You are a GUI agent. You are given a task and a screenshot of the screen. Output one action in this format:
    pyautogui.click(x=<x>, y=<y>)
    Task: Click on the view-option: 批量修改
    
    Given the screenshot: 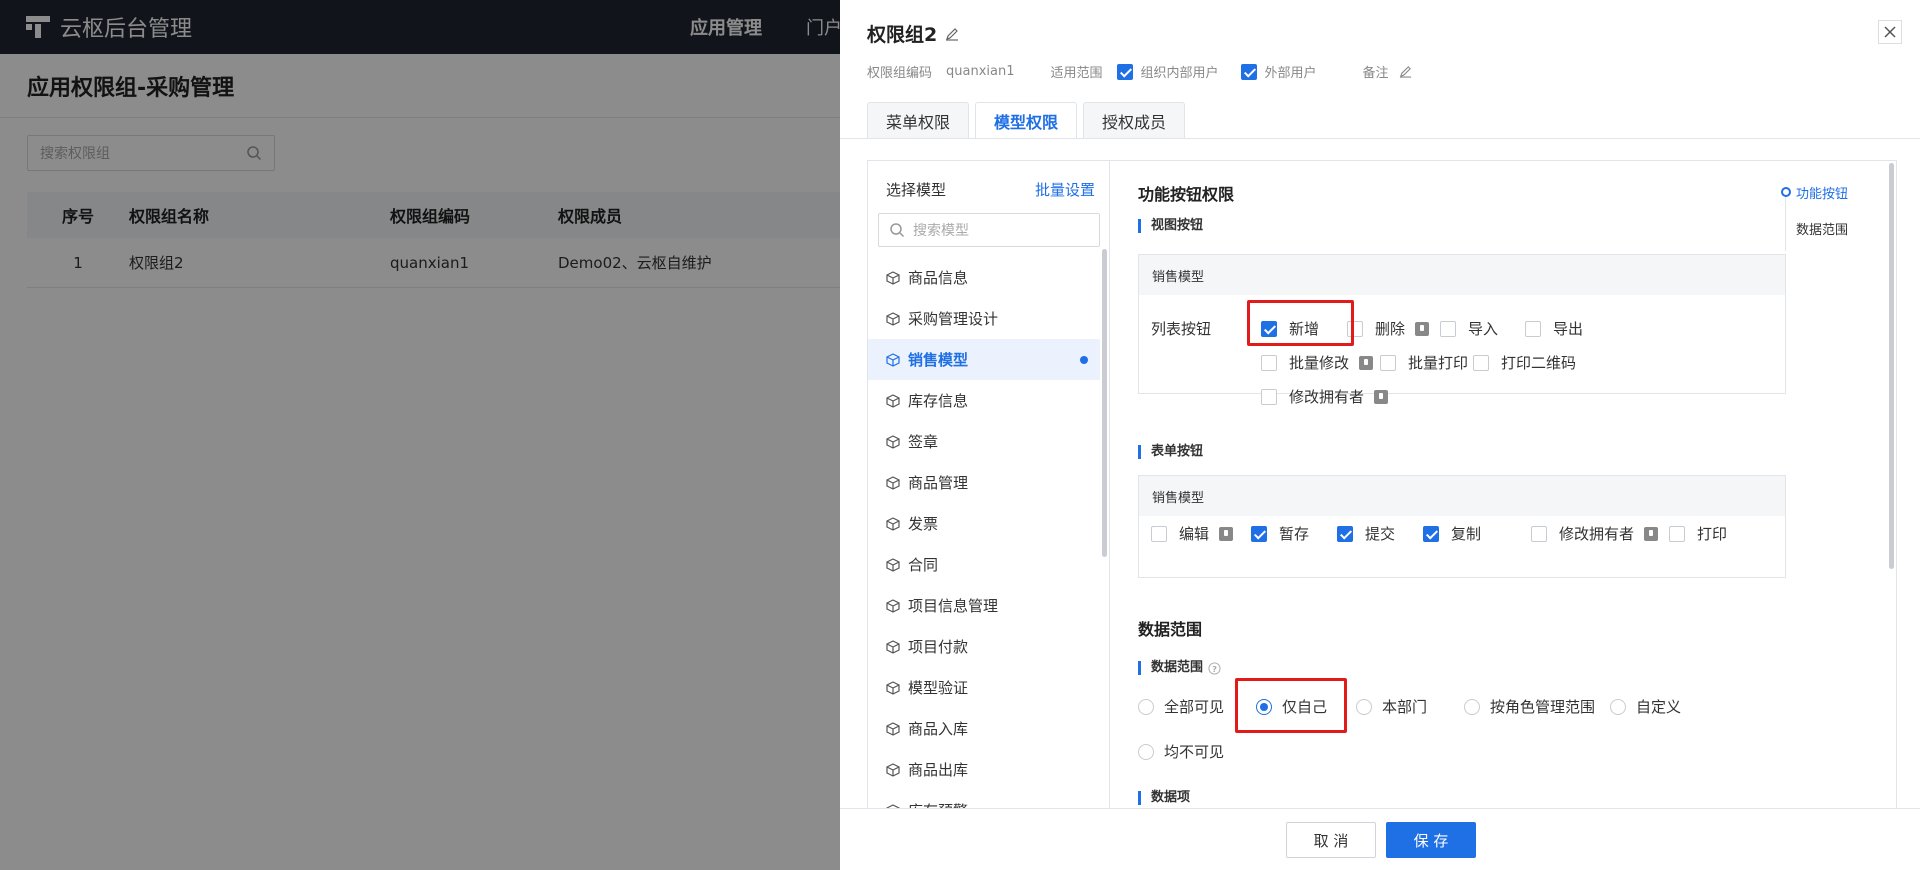 What is the action you would take?
    pyautogui.click(x=1317, y=362)
    